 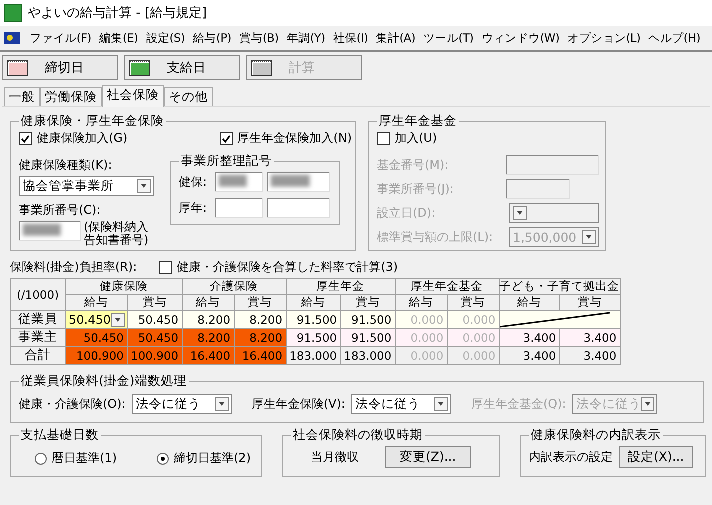 I want to click on radio-label: 締切日基準(2), so click(x=212, y=458).